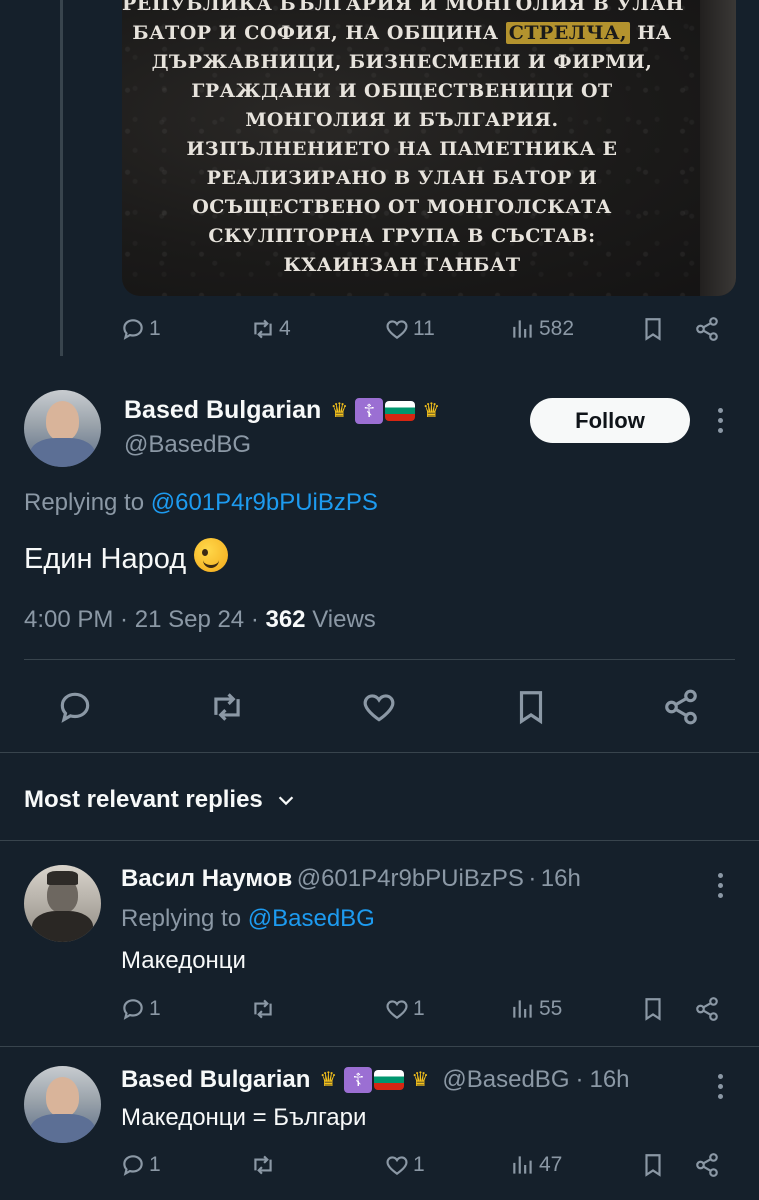 The height and width of the screenshot is (1200, 759). What do you see at coordinates (206, 878) in the screenshot?
I see `reply-author-name: Васил Наумов` at bounding box center [206, 878].